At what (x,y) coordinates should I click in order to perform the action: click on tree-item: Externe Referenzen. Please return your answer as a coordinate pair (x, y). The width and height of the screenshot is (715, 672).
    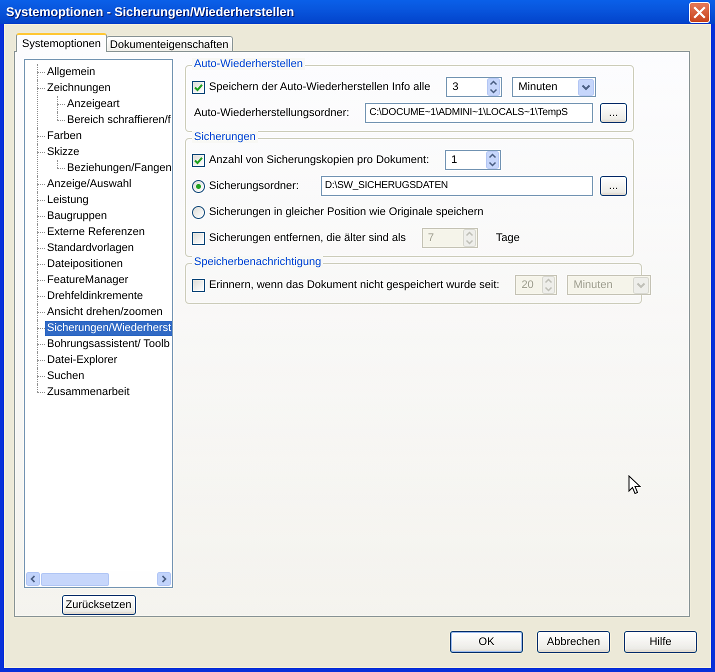
    Looking at the image, I should click on (96, 232).